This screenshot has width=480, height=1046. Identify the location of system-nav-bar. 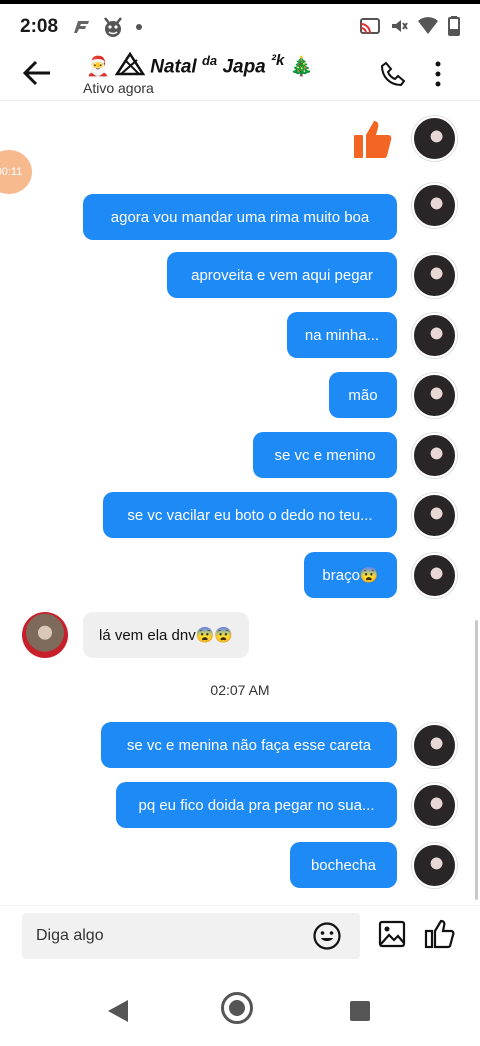
(240, 1013).